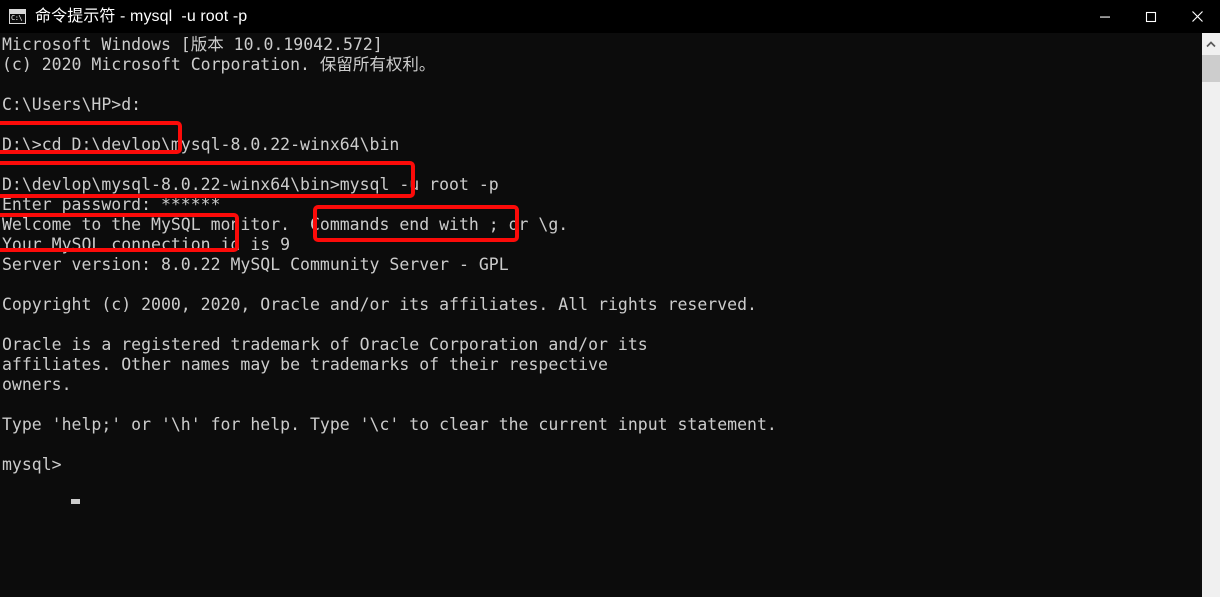  Describe the element at coordinates (1211, 68) in the screenshot. I see `scrollbar-thumb` at that location.